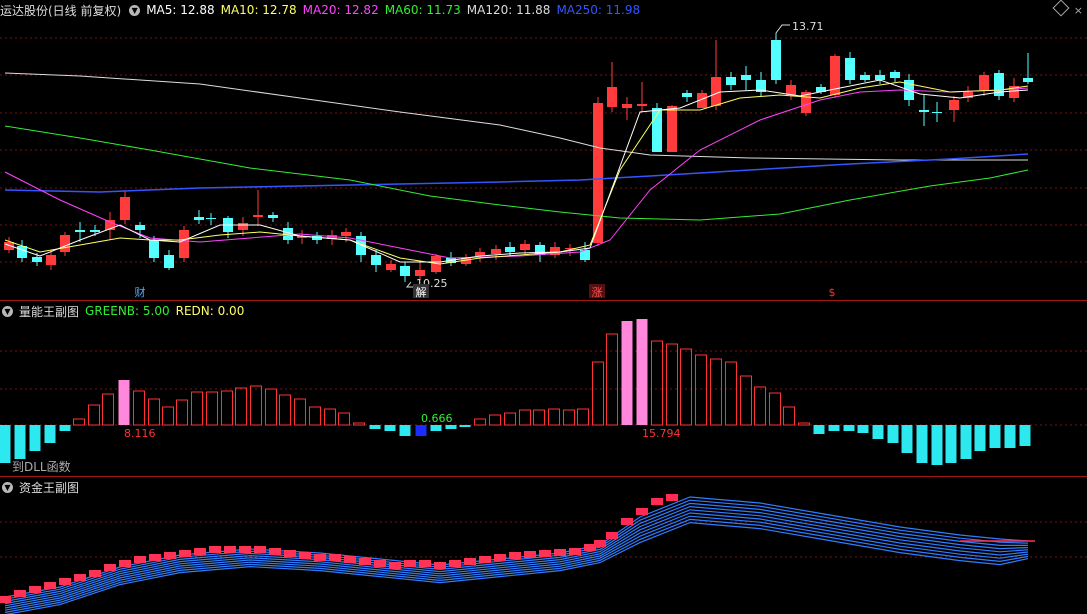 This screenshot has height=614, width=1087. What do you see at coordinates (49, 311) in the screenshot?
I see `volume-king-title: 量能王副图` at bounding box center [49, 311].